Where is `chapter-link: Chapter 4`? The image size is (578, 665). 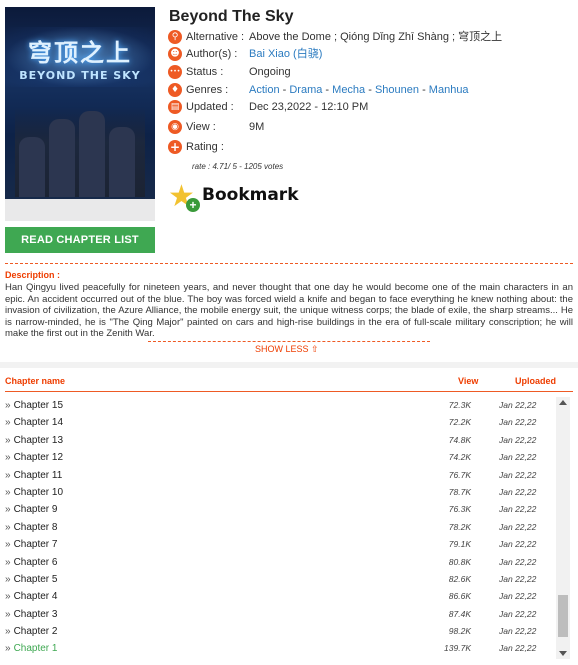 chapter-link: Chapter 4 is located at coordinates (36, 596).